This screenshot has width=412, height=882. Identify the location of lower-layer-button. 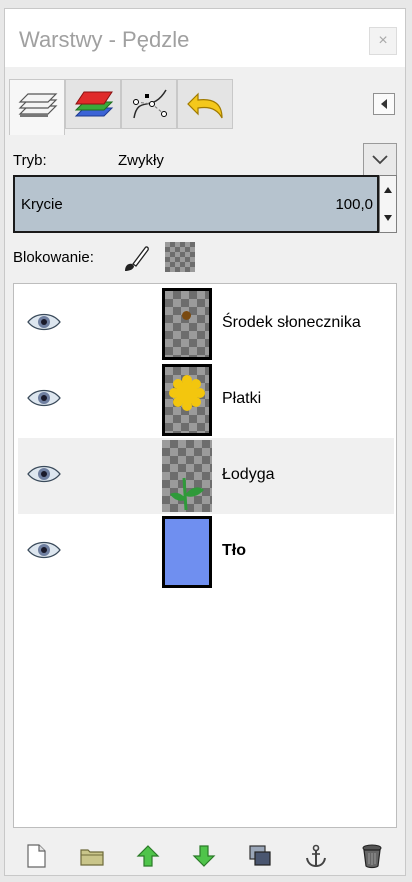
(204, 856).